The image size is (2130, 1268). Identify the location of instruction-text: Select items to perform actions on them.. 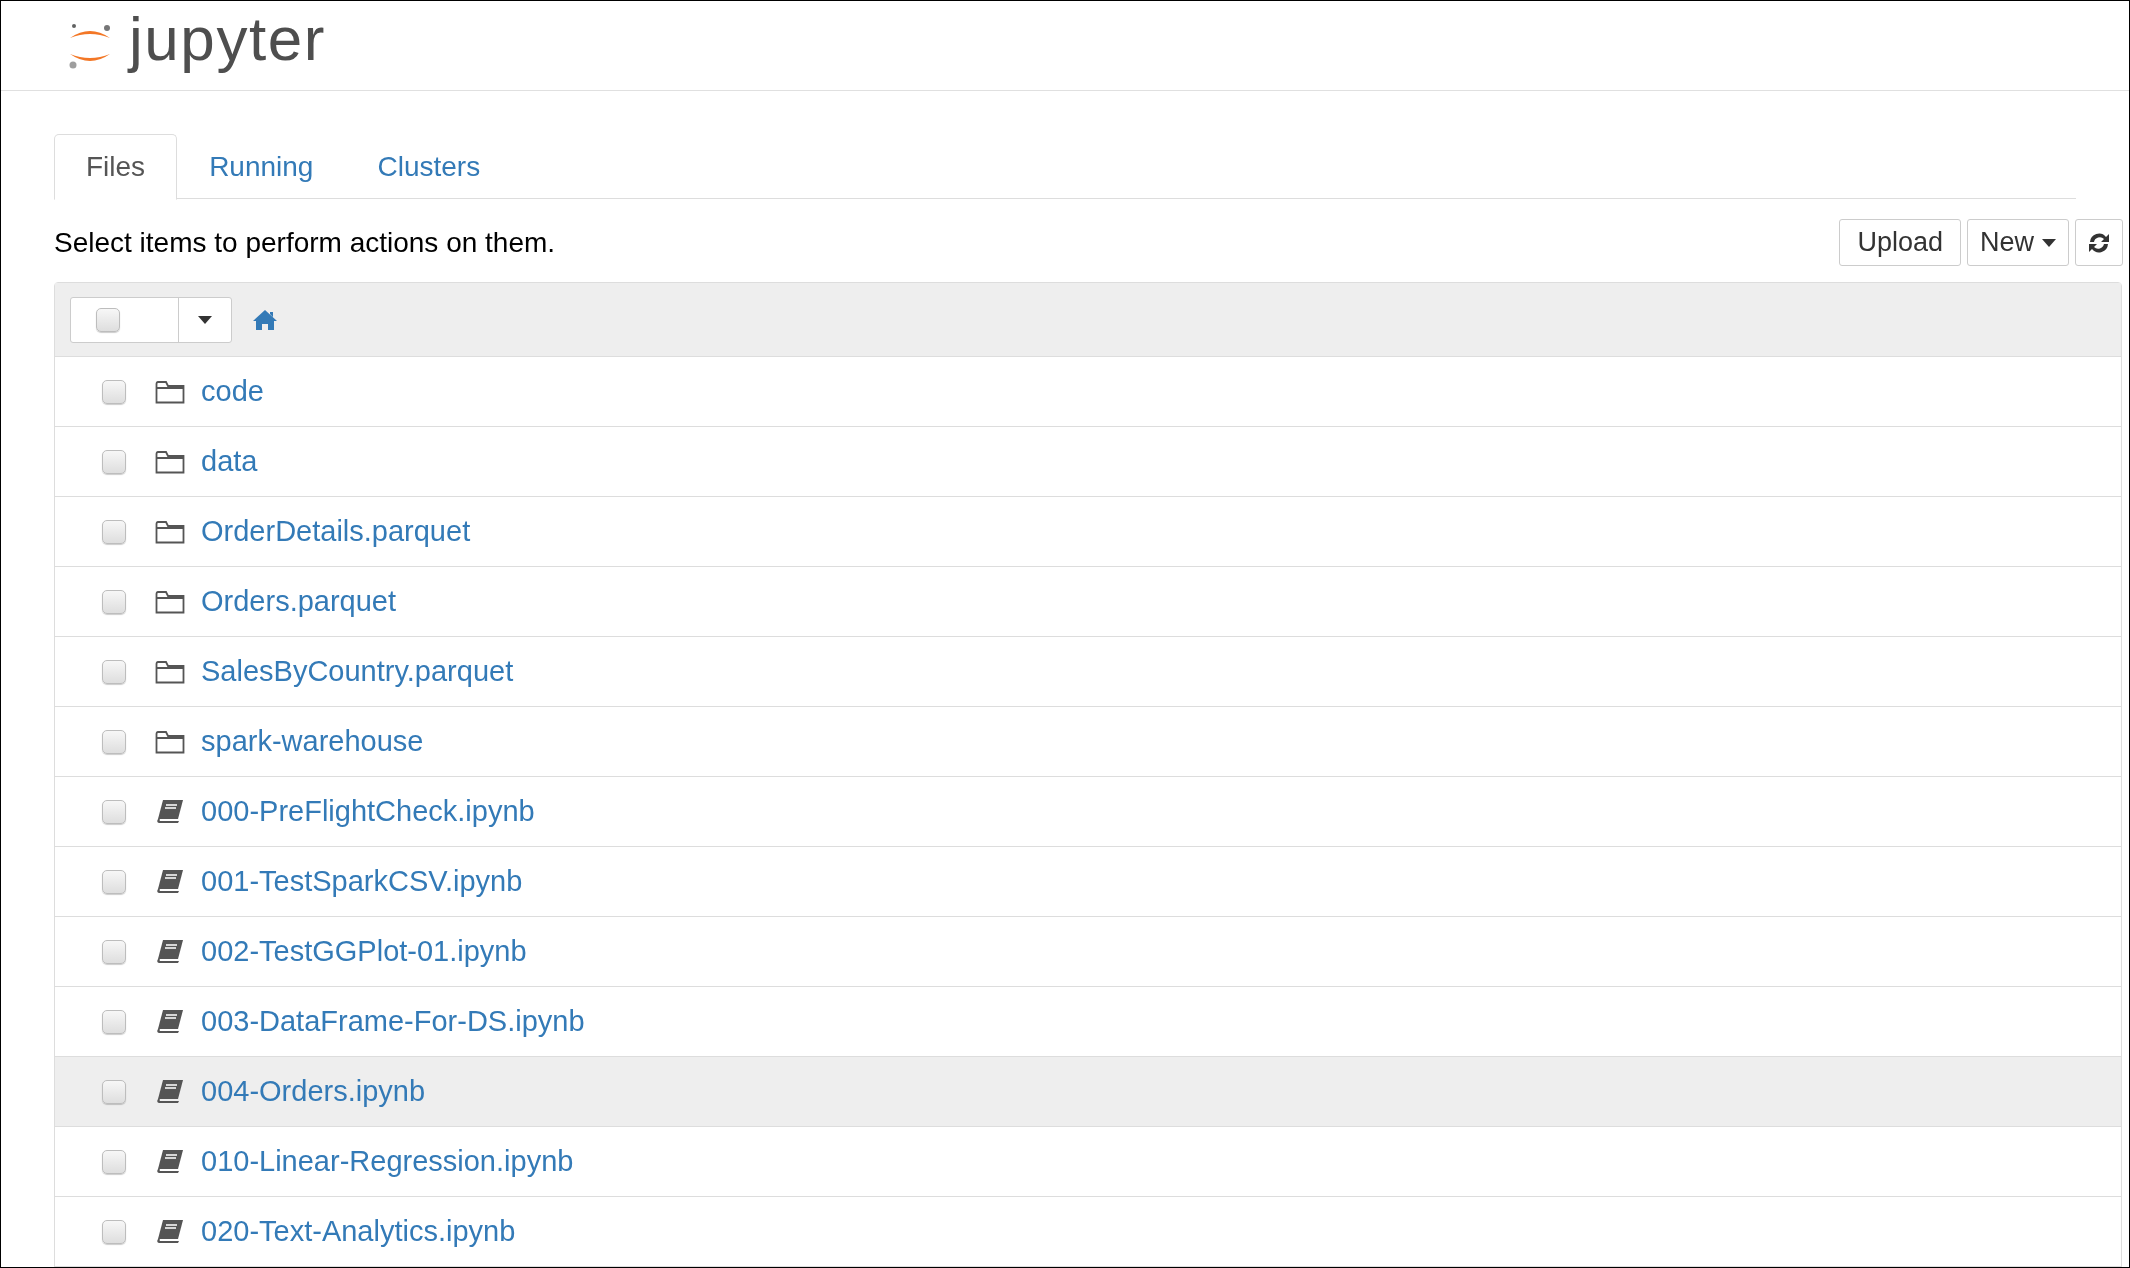
(305, 242).